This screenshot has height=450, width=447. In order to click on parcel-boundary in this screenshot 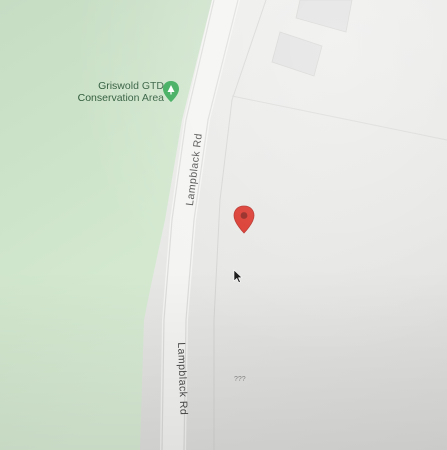, I will do `click(339, 118)`.